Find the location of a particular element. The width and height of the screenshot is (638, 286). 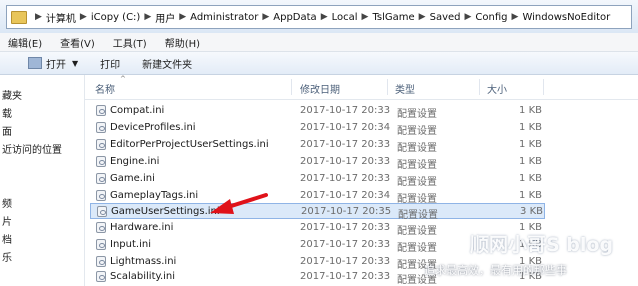

crumb-drive: iCopy (C:) is located at coordinates (115, 17).